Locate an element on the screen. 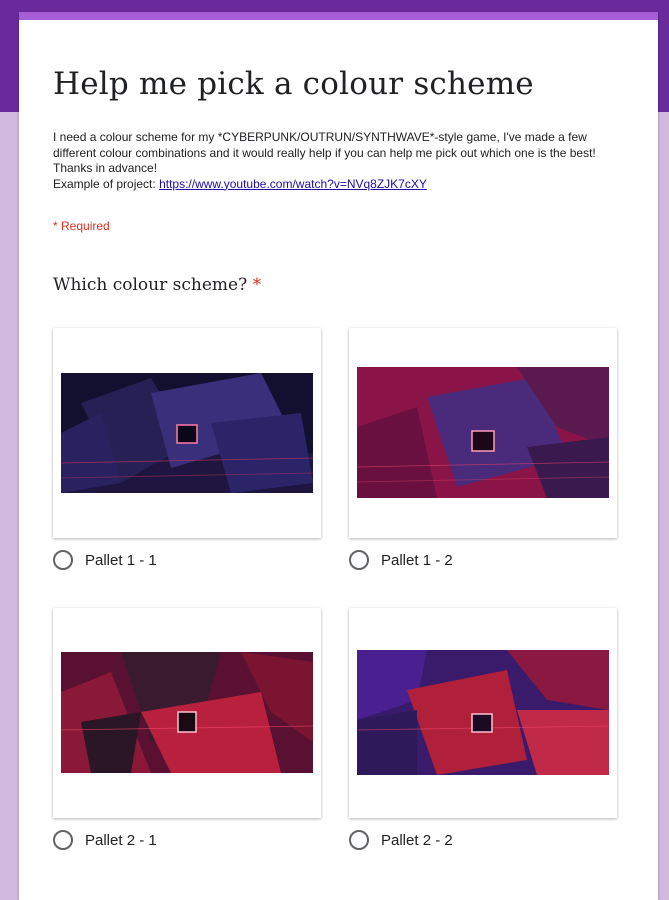  pallet-2-1-preview-image is located at coordinates (187, 712).